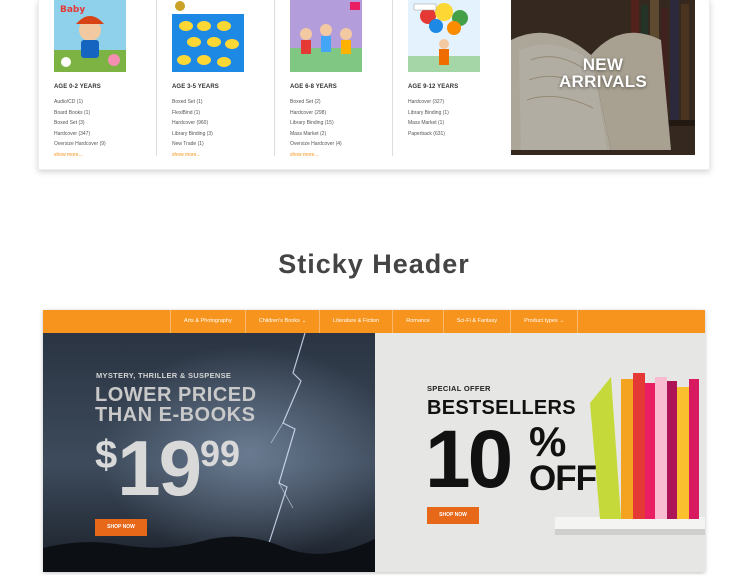 Image resolution: width=748 pixels, height=575 pixels. I want to click on discount-value: 10 % OFF, so click(511, 460).